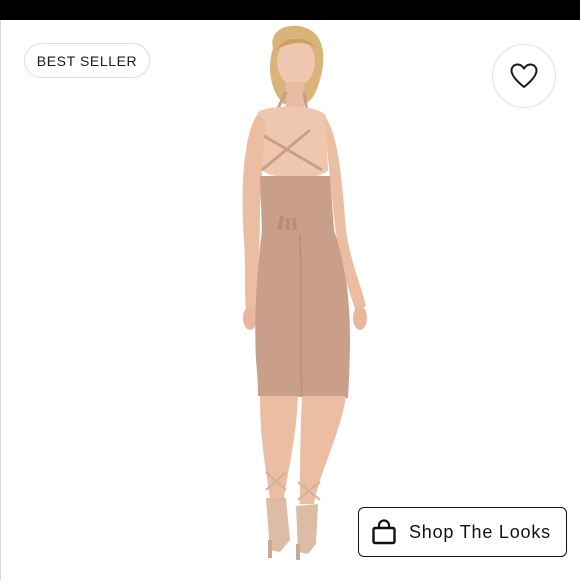 The image size is (580, 585). I want to click on best-seller-badge: BEST SELLER, so click(87, 60).